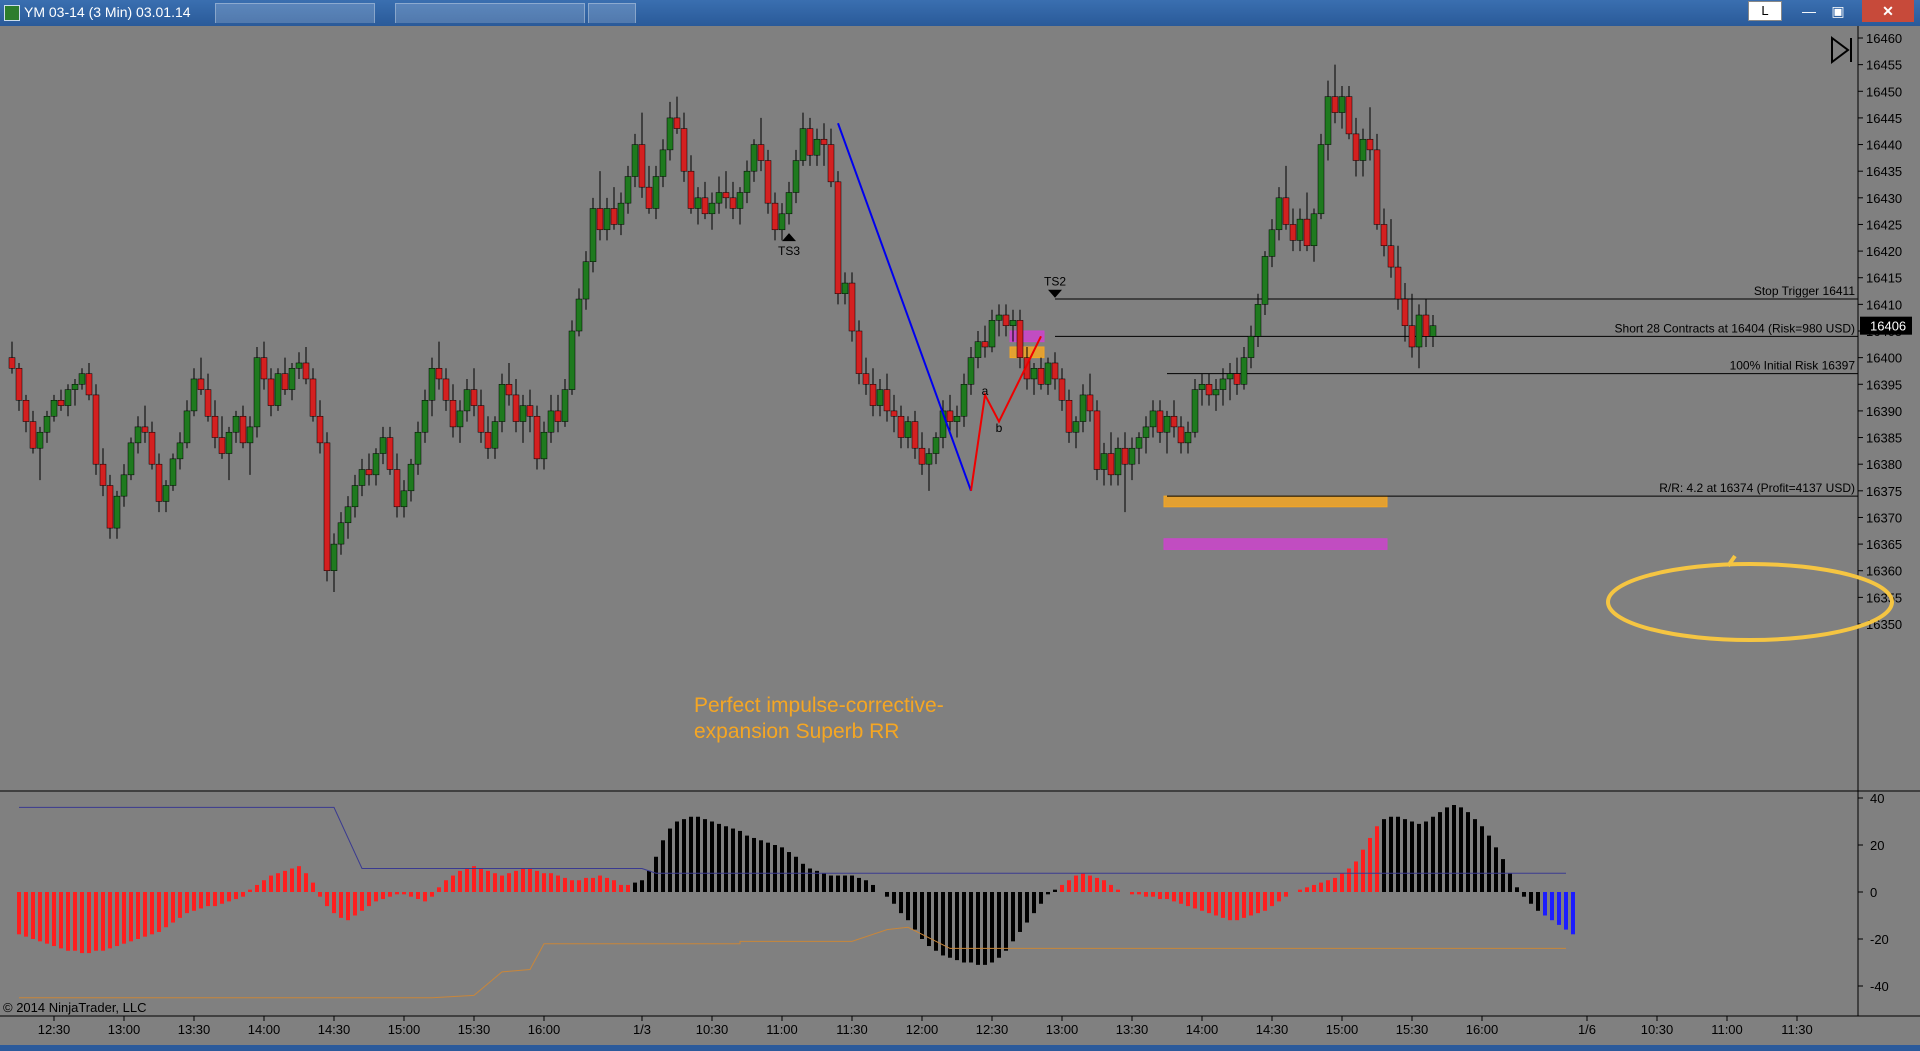 Image resolution: width=1920 pixels, height=1051 pixels. I want to click on minimize-button: —, so click(1809, 11).